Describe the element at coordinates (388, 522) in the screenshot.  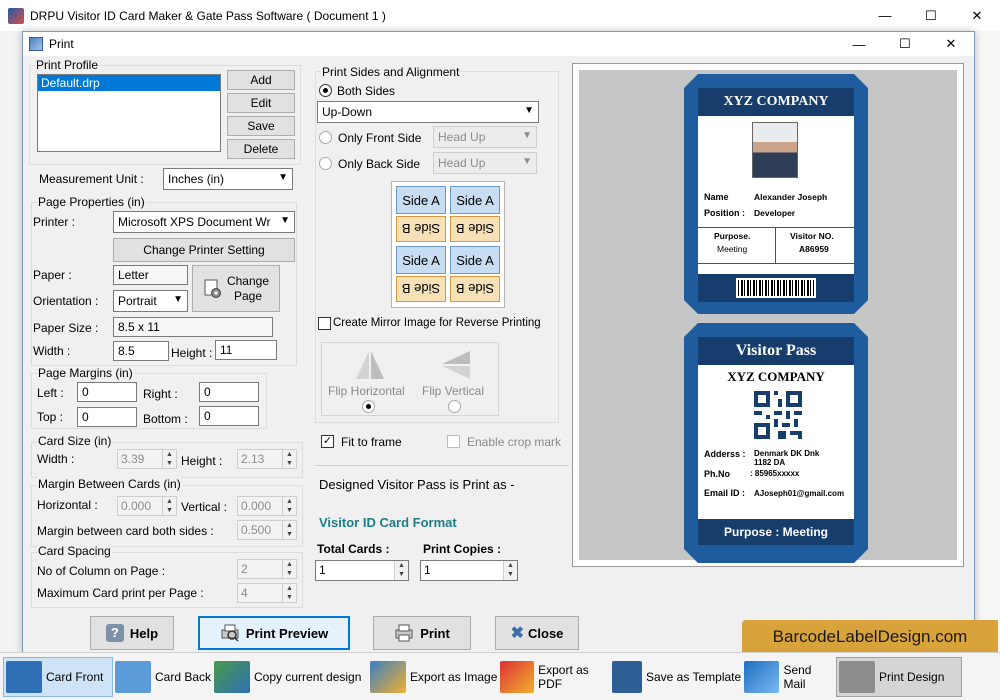
I see `format-text: Visitor ID Card Format` at that location.